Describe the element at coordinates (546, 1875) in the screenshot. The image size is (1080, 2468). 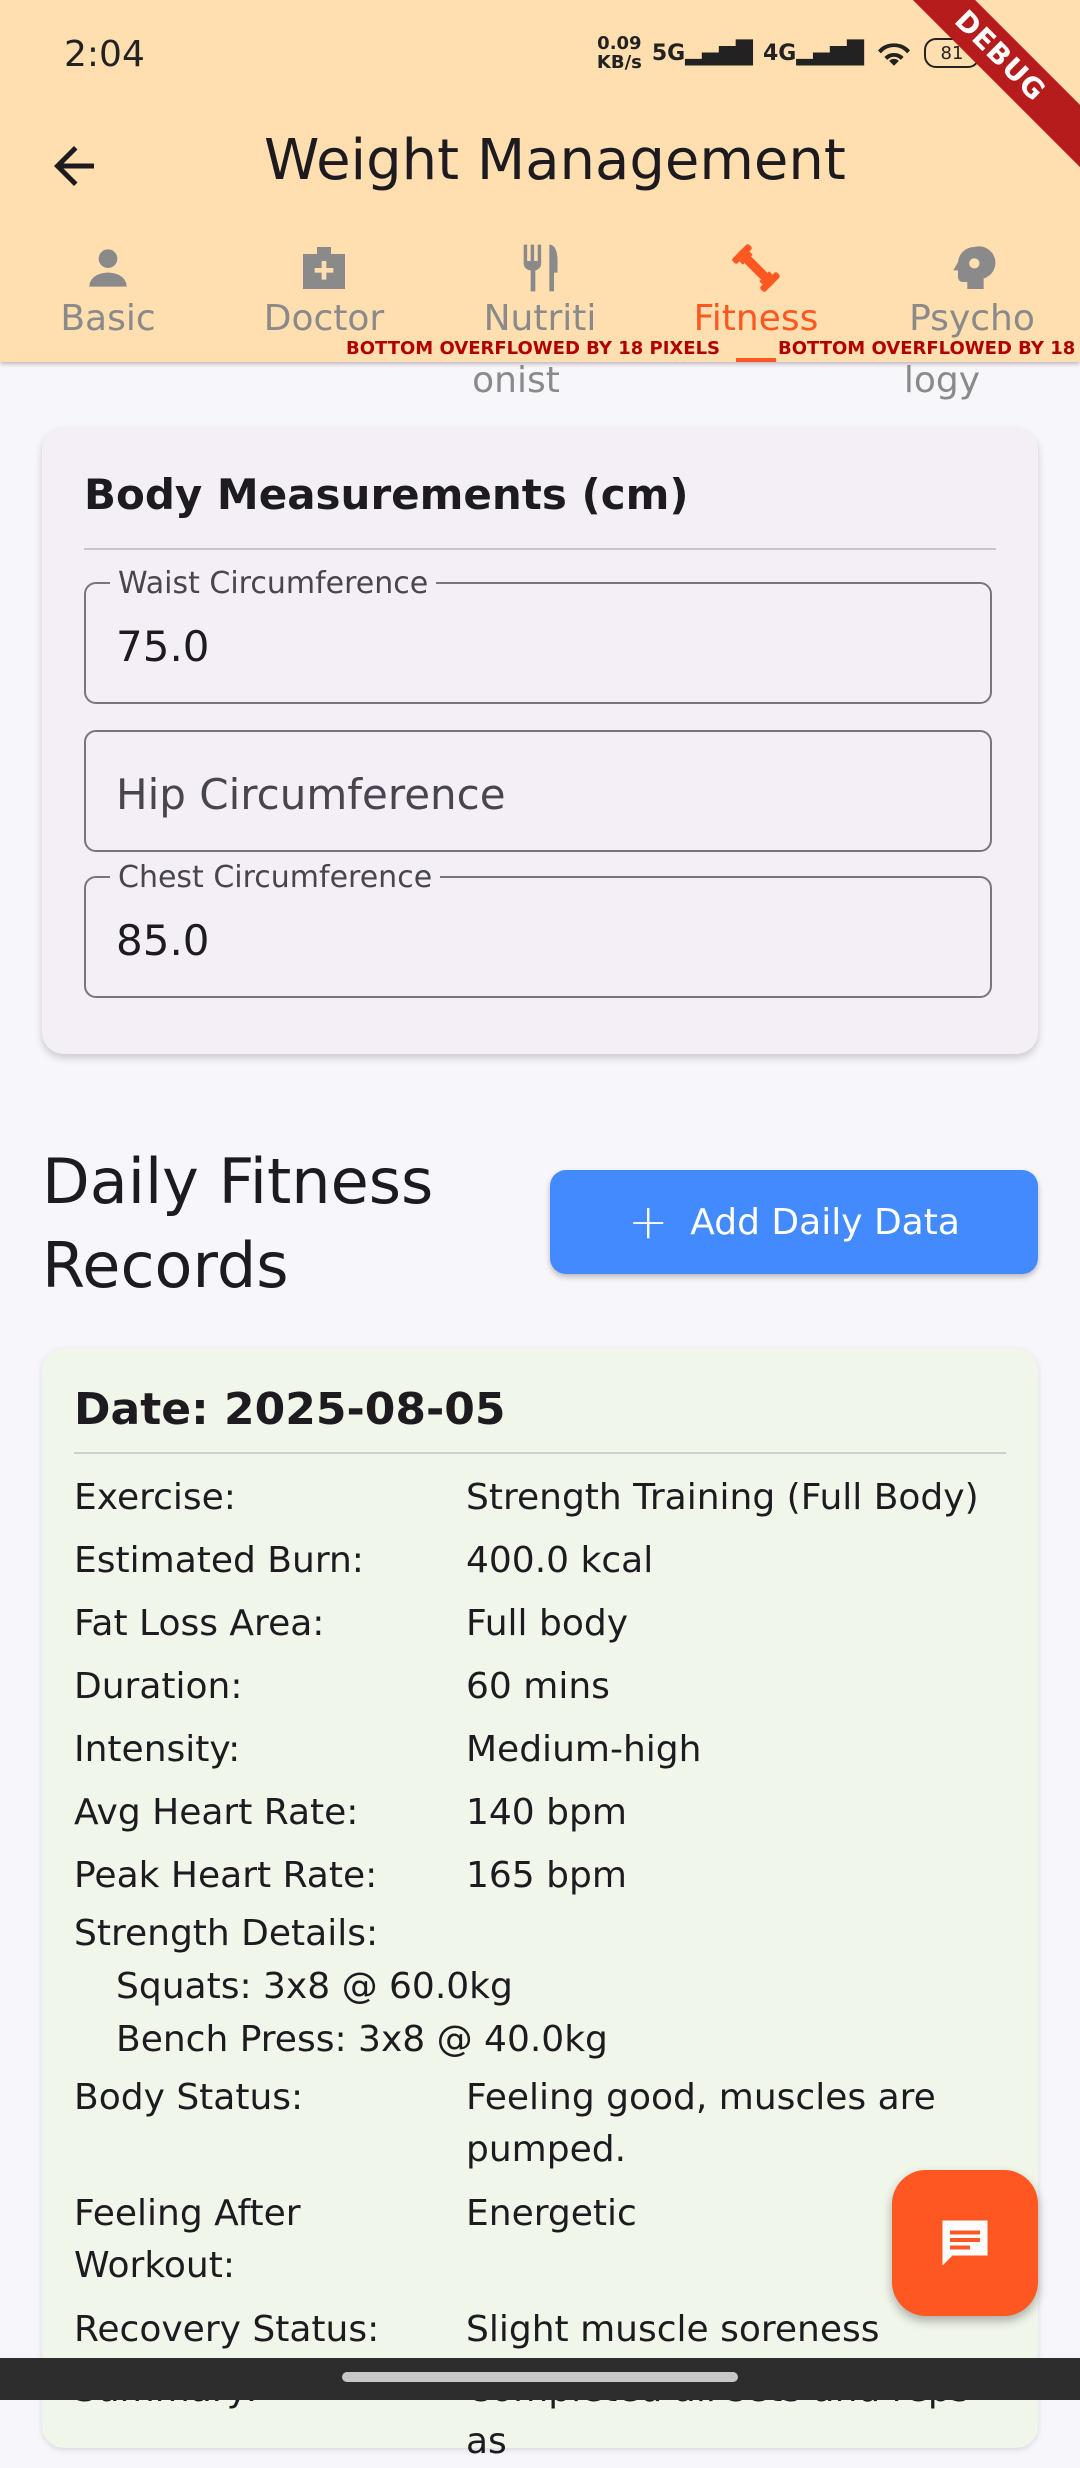
I see `record-value: 165 bpm` at that location.